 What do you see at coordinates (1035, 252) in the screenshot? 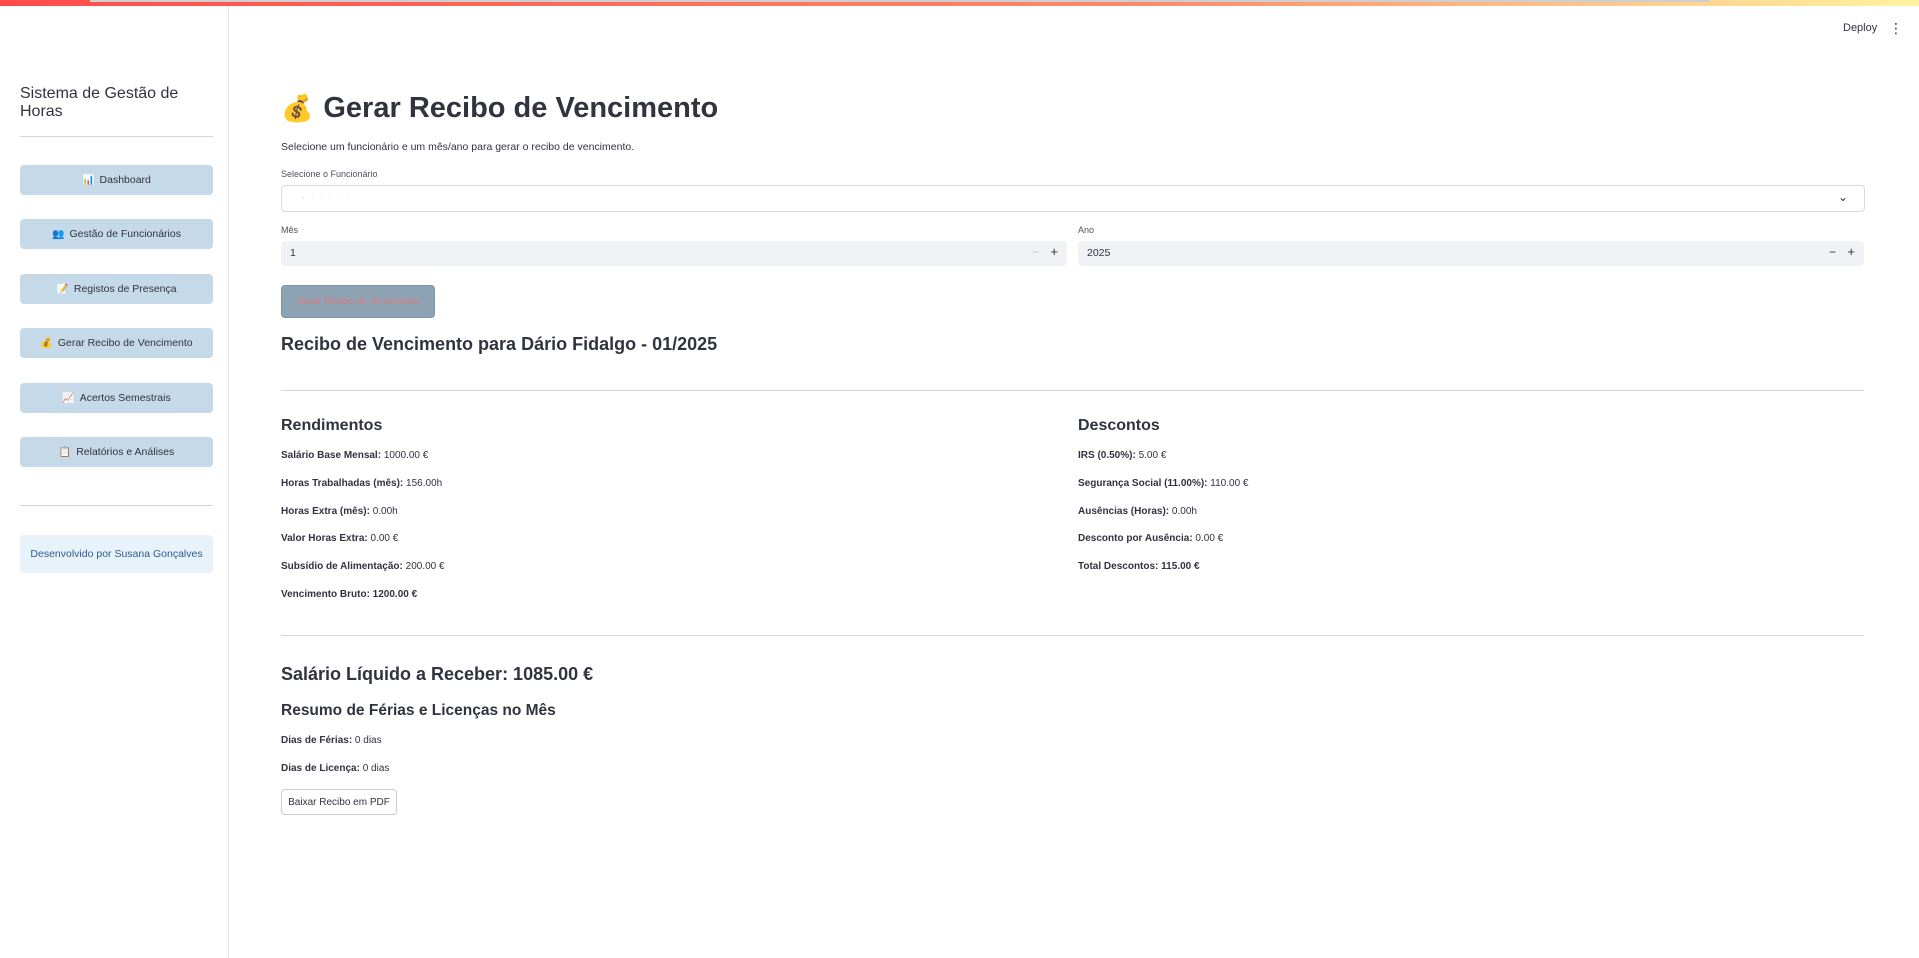
I see `month-decrement-button: −` at bounding box center [1035, 252].